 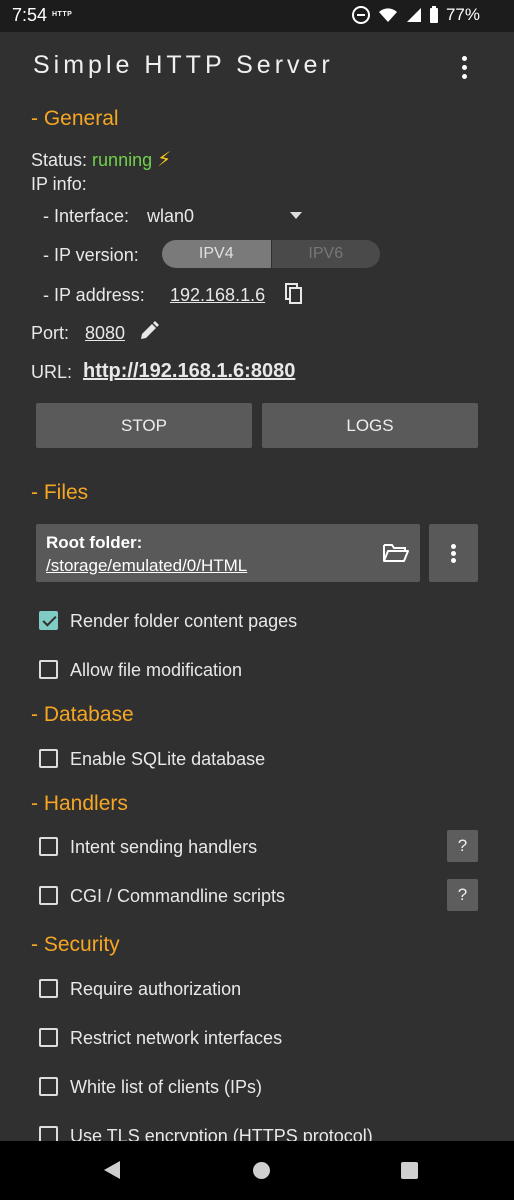 I want to click on sqlite-checkbox, so click(x=48, y=758).